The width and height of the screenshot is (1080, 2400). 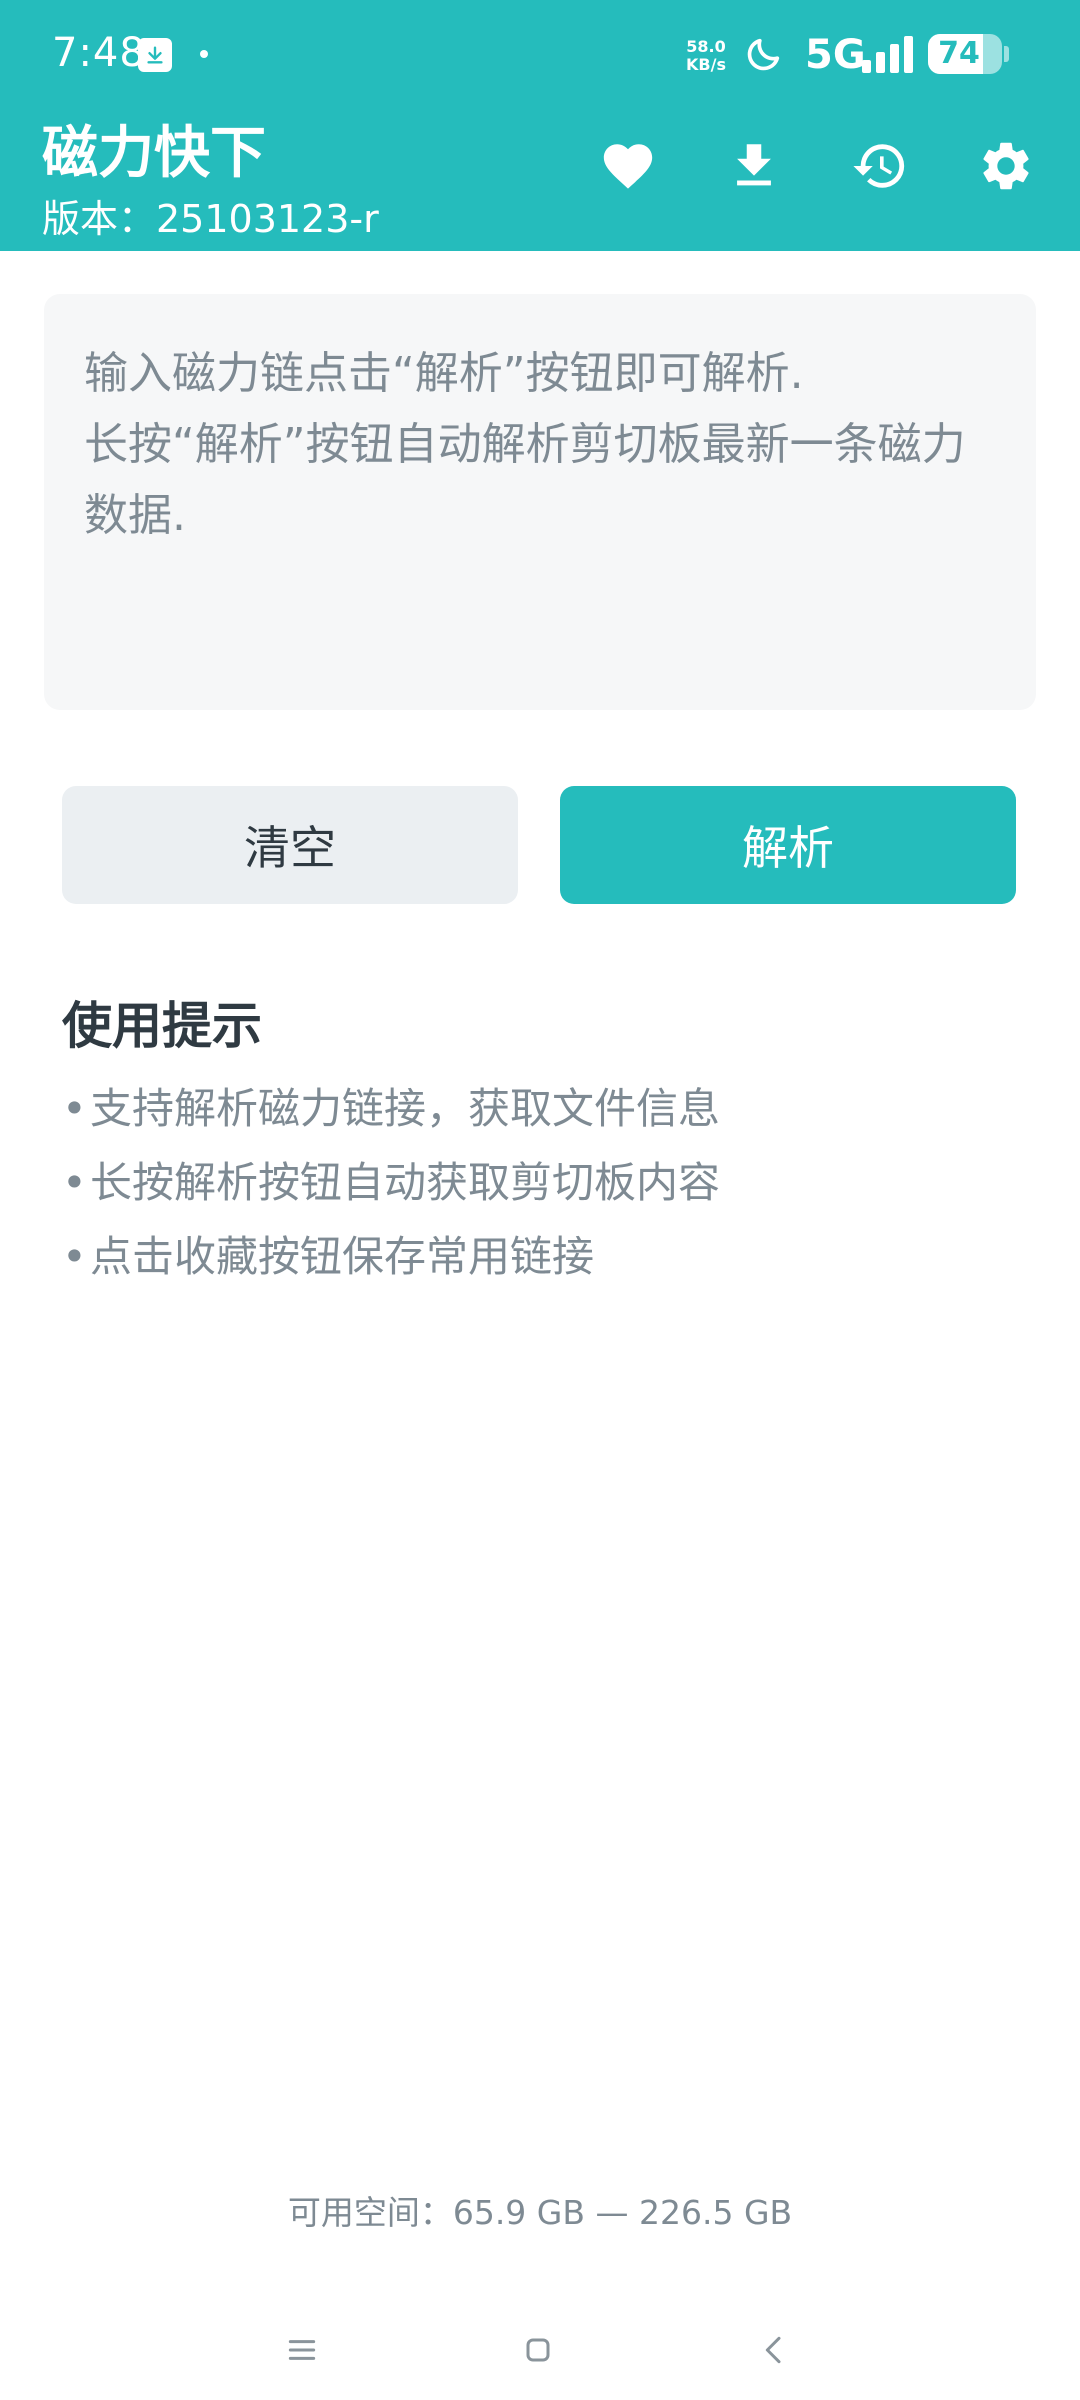 I want to click on system-nav-bar, so click(x=540, y=2350).